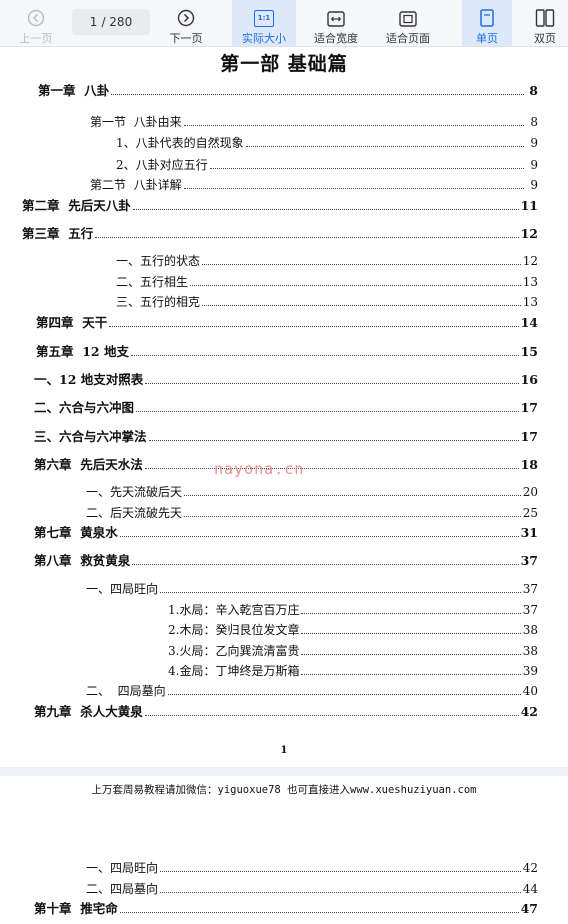 This screenshot has height=924, width=568. I want to click on page-indicator: 1 / 280, so click(111, 22).